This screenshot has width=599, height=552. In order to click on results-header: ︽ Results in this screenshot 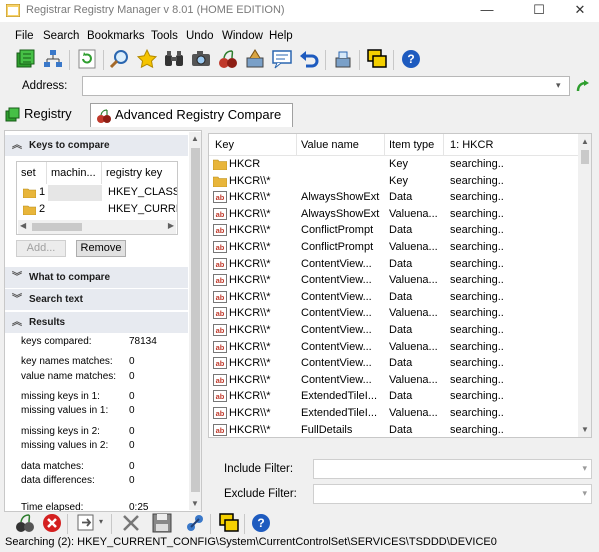, I will do `click(96, 322)`.